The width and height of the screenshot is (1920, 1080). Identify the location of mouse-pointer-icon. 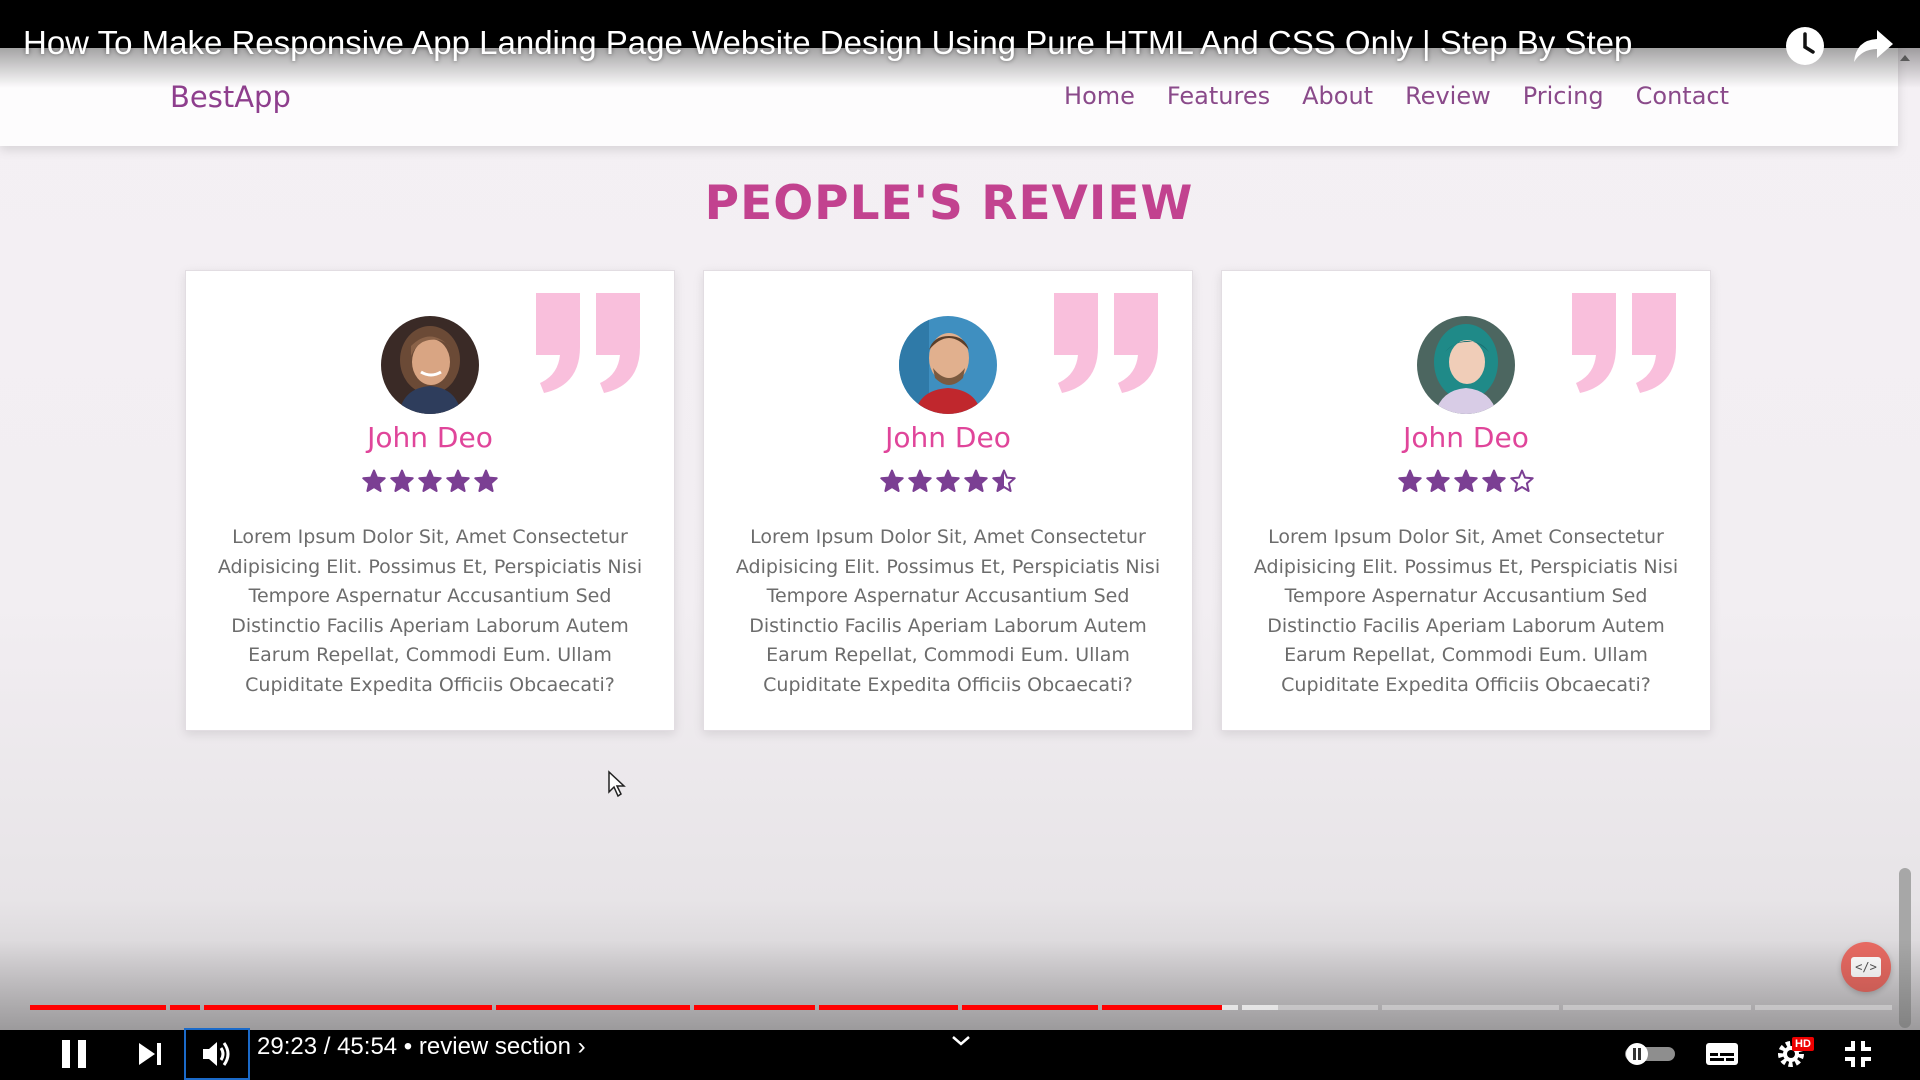
(617, 784).